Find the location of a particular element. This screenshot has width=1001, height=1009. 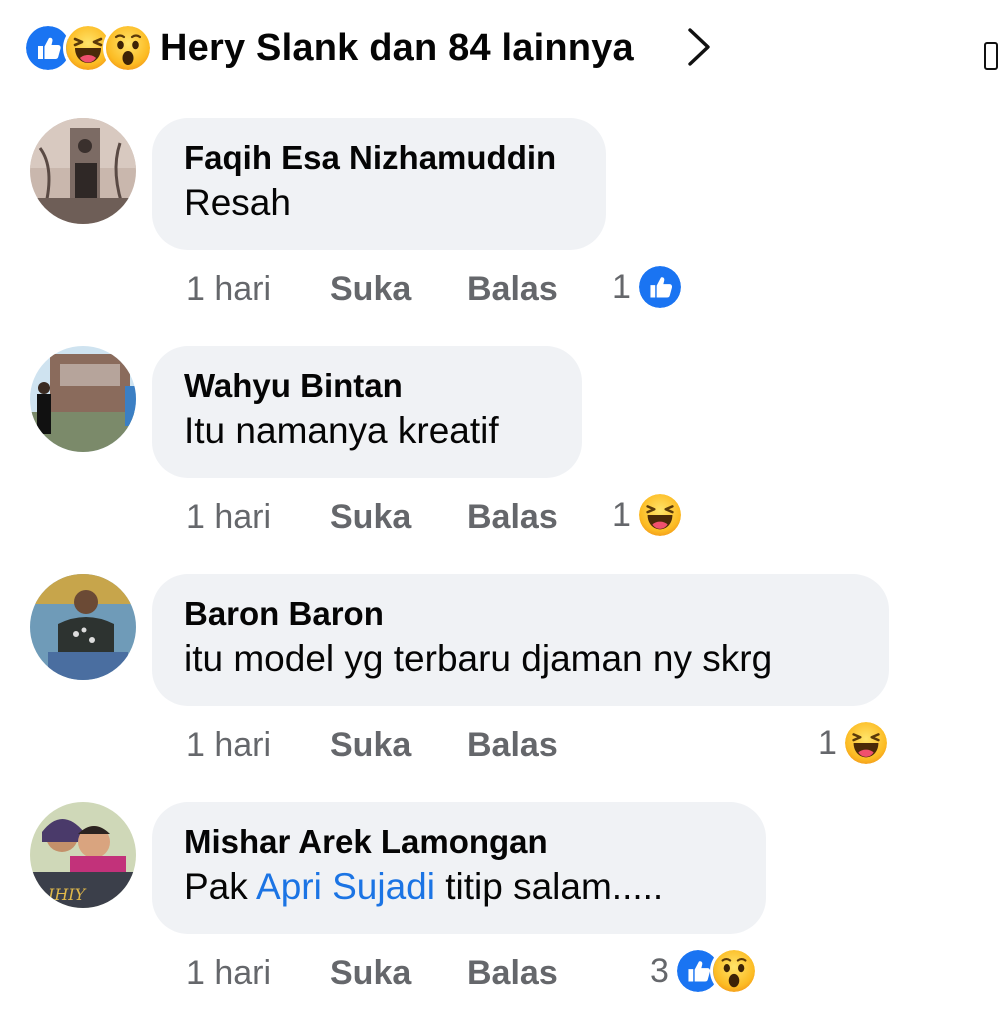

reaction-count-number: 3 is located at coordinates (659, 970).